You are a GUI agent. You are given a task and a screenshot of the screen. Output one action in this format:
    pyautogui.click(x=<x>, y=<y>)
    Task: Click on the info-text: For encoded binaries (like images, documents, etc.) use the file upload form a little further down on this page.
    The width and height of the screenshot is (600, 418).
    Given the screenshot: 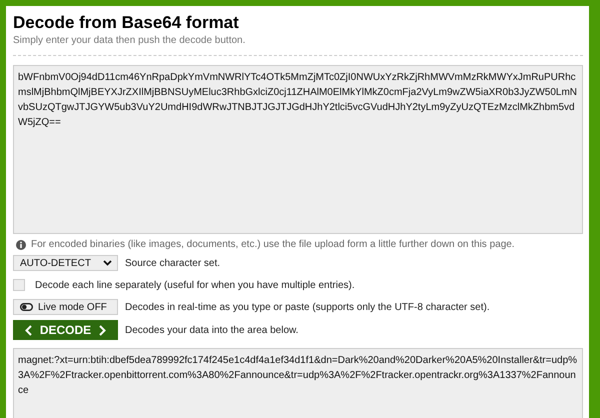 What is the action you would take?
    pyautogui.click(x=273, y=244)
    